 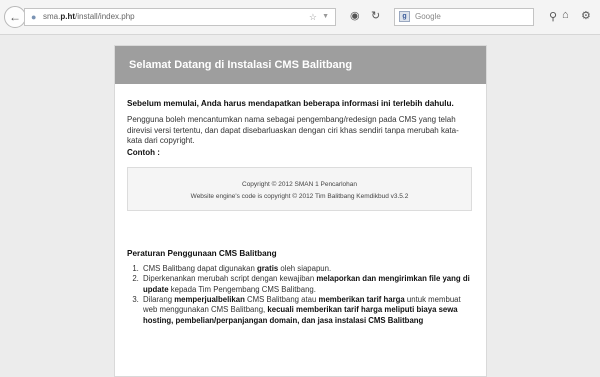 What do you see at coordinates (404, 16) in the screenshot?
I see `search-engine-icon: g` at bounding box center [404, 16].